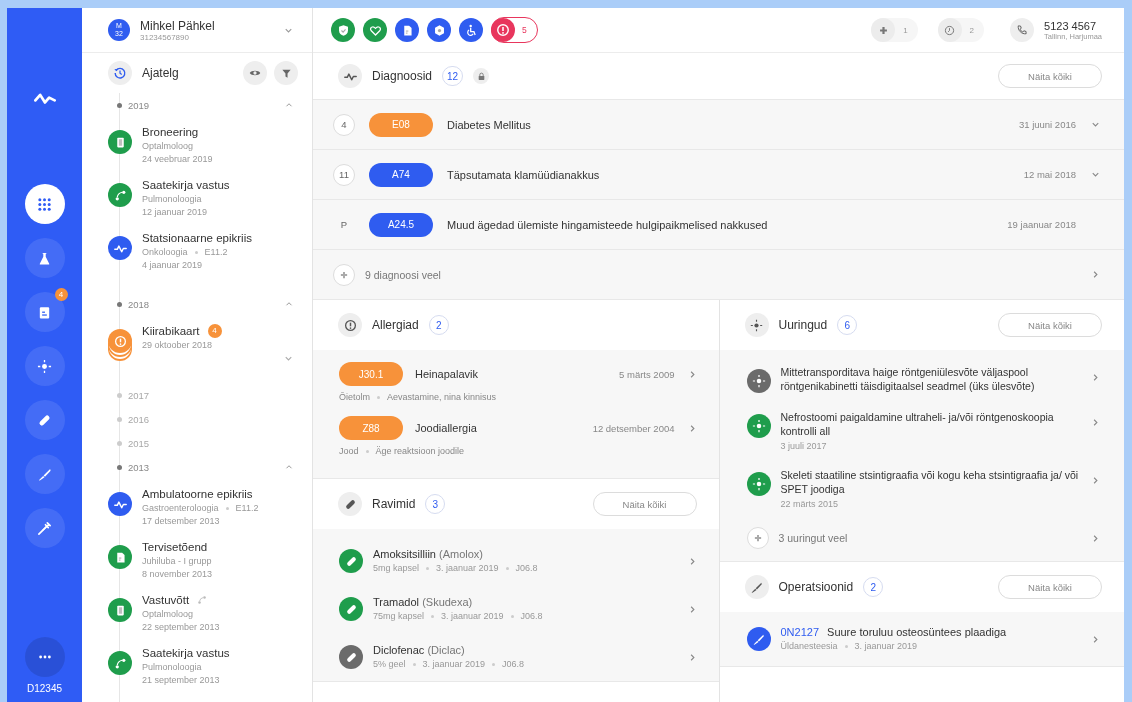 This screenshot has width=1132, height=702. I want to click on section-title: Diagnoosid, so click(402, 76).